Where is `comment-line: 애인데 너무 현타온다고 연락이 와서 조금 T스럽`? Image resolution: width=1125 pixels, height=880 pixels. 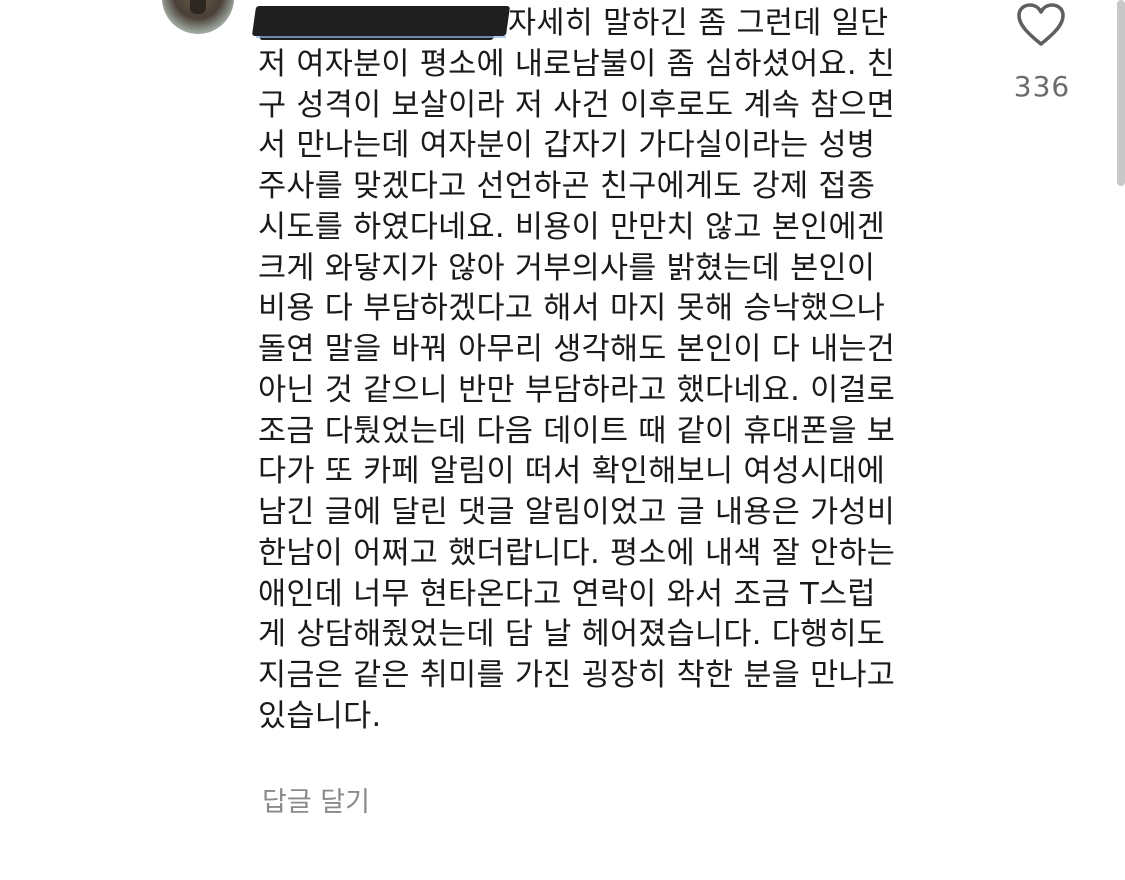
comment-line: 애인데 너무 현타온다고 연락이 와서 조금 T스럽 is located at coordinates (567, 594).